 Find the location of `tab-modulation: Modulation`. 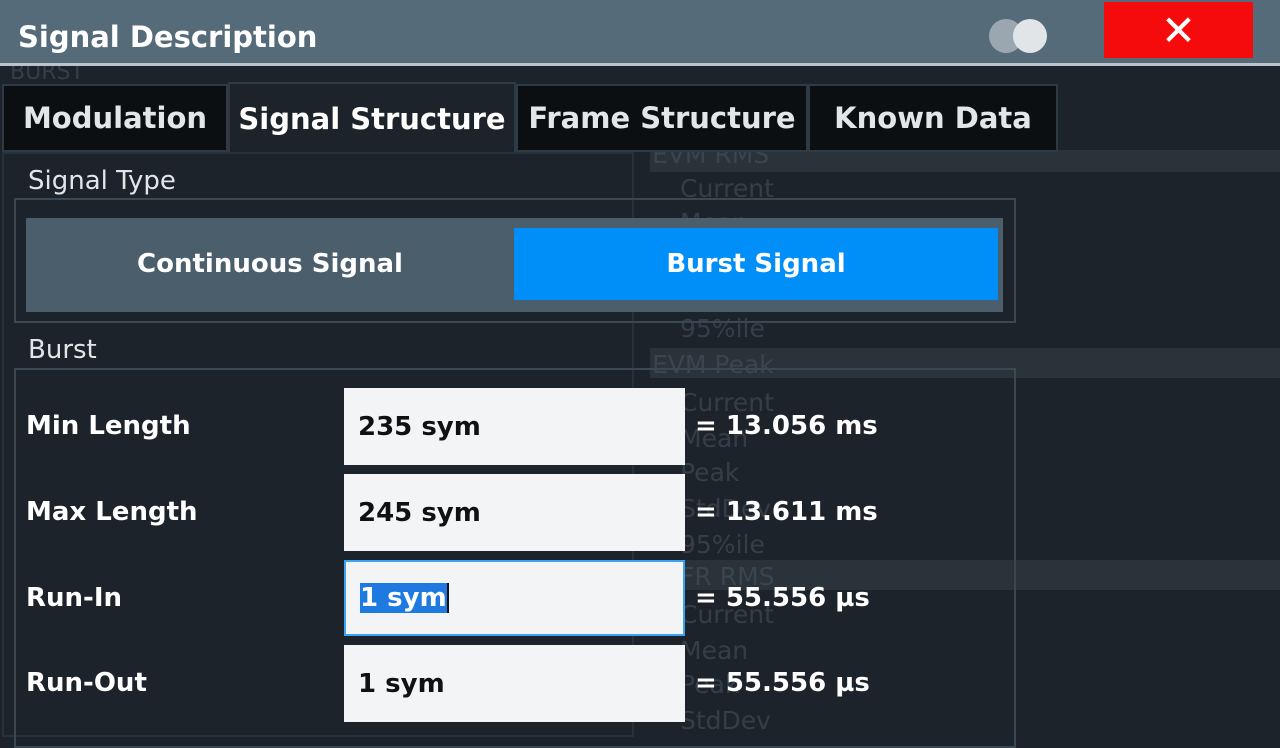

tab-modulation: Modulation is located at coordinates (115, 118).